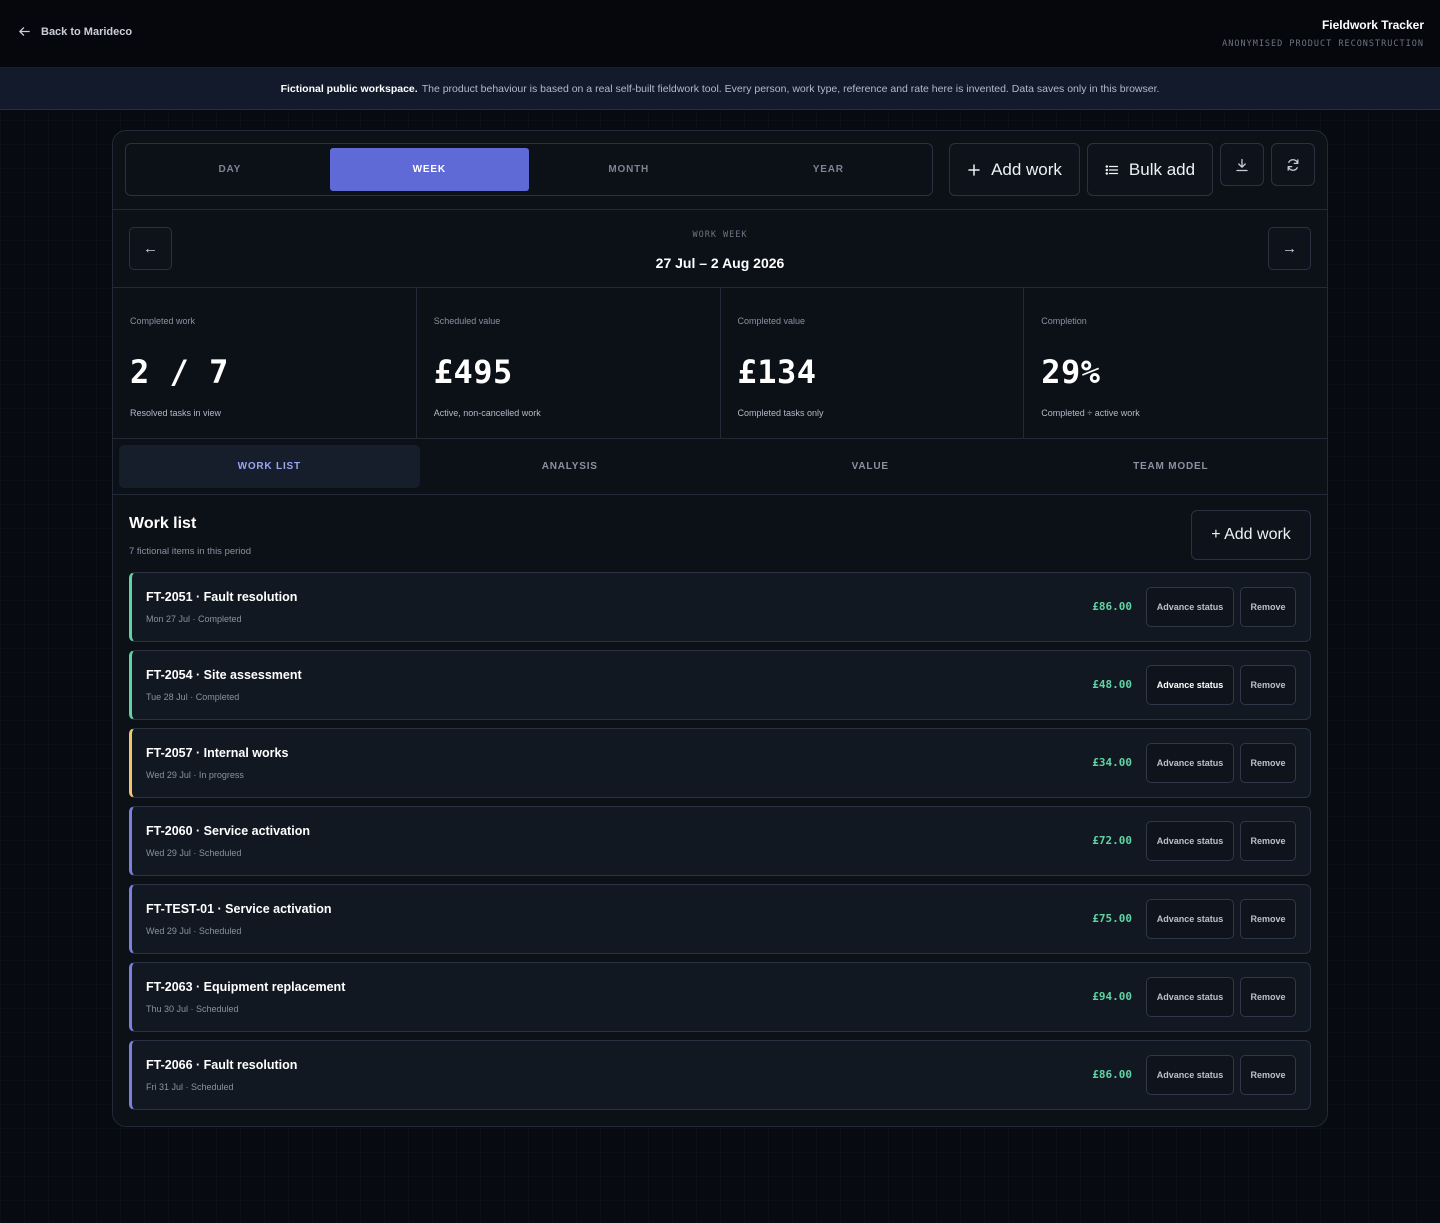 Image resolution: width=1440 pixels, height=1223 pixels. I want to click on item-subtitle: Wed 29 Jul · In progress, so click(195, 775).